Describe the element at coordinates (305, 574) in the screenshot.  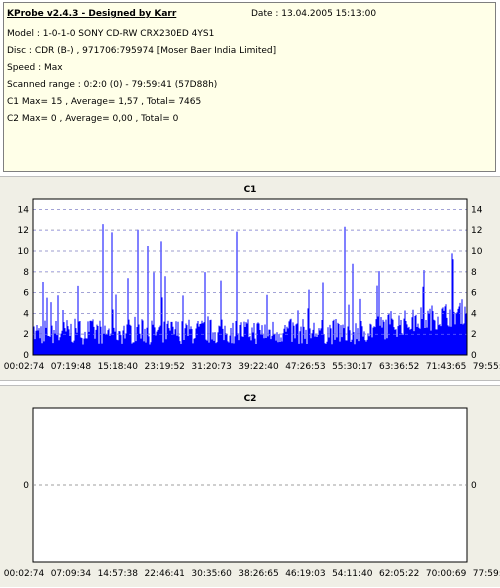
I see `c2-x-tick: 46:19:03` at that location.